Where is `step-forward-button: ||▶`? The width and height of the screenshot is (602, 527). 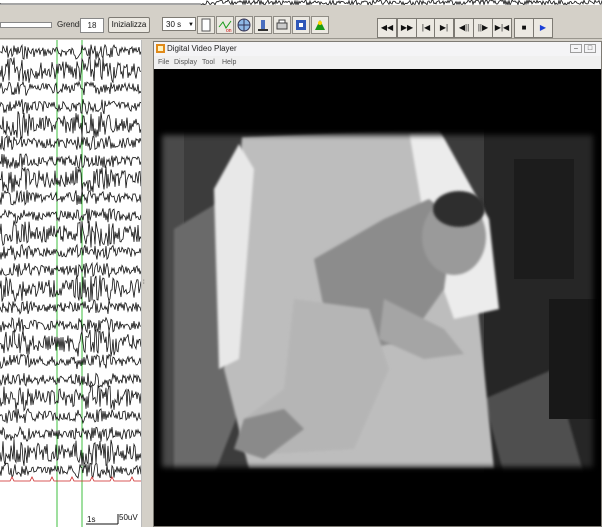 step-forward-button: ||▶ is located at coordinates (483, 28).